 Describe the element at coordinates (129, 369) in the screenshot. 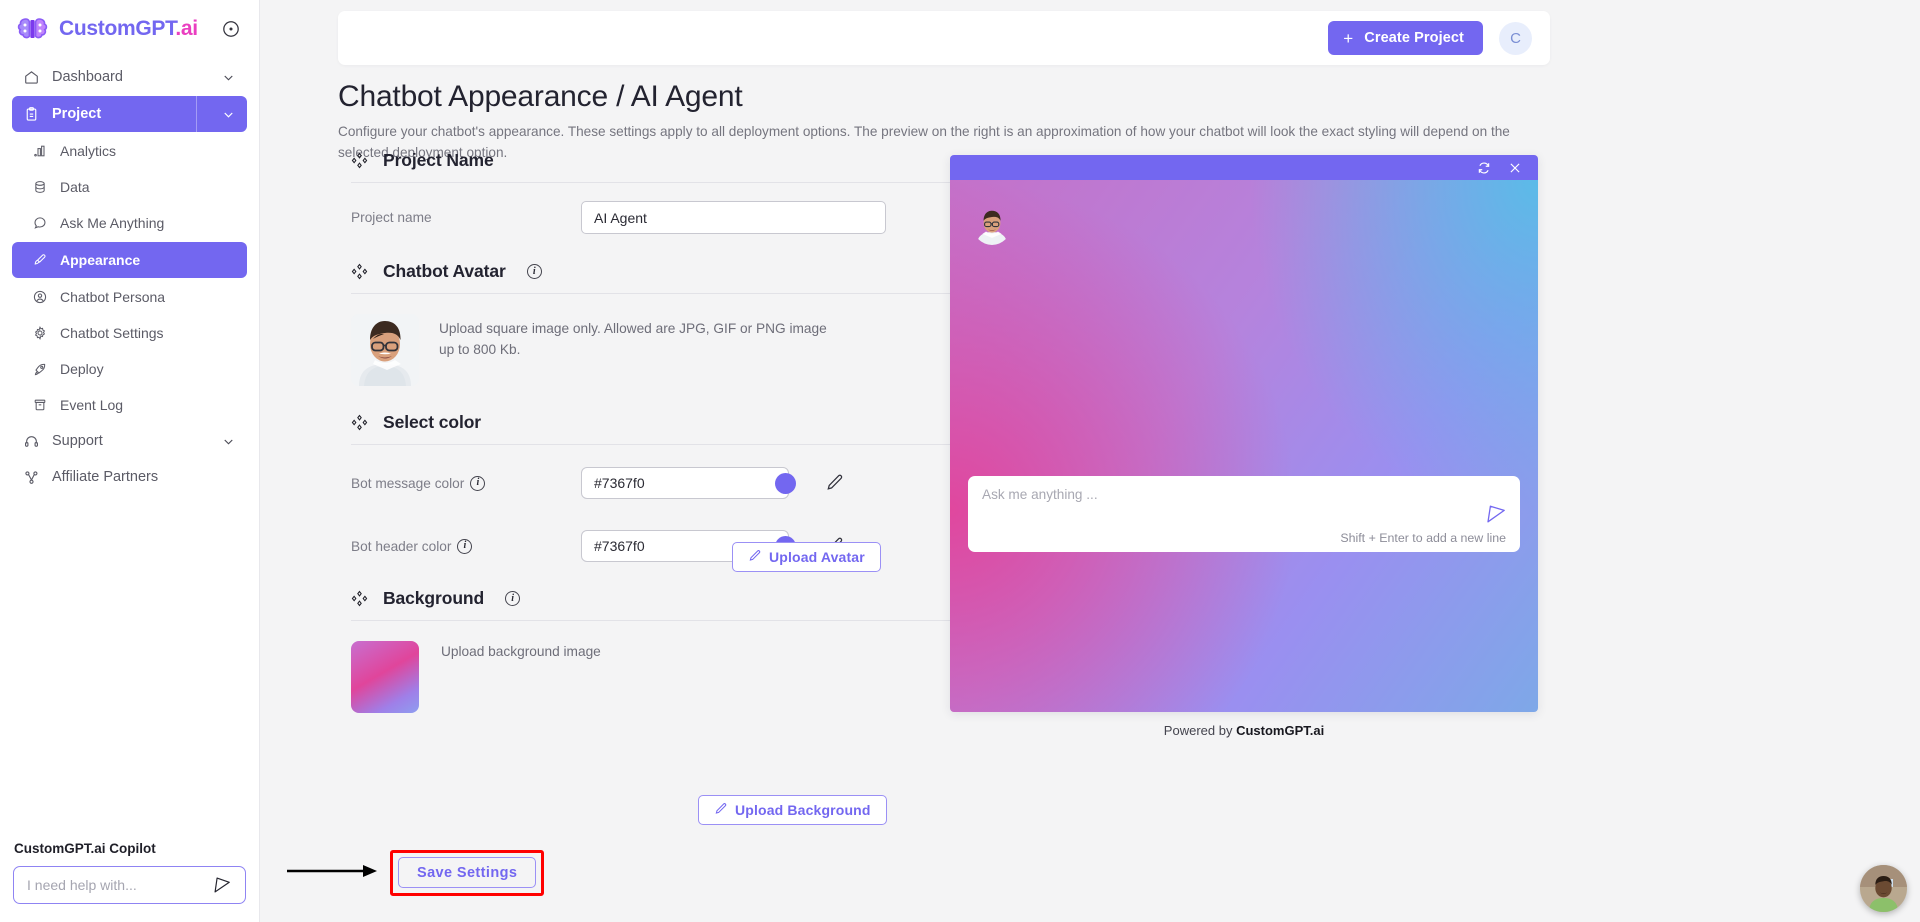

I see `sidebar-item-deploy: Deploy` at that location.